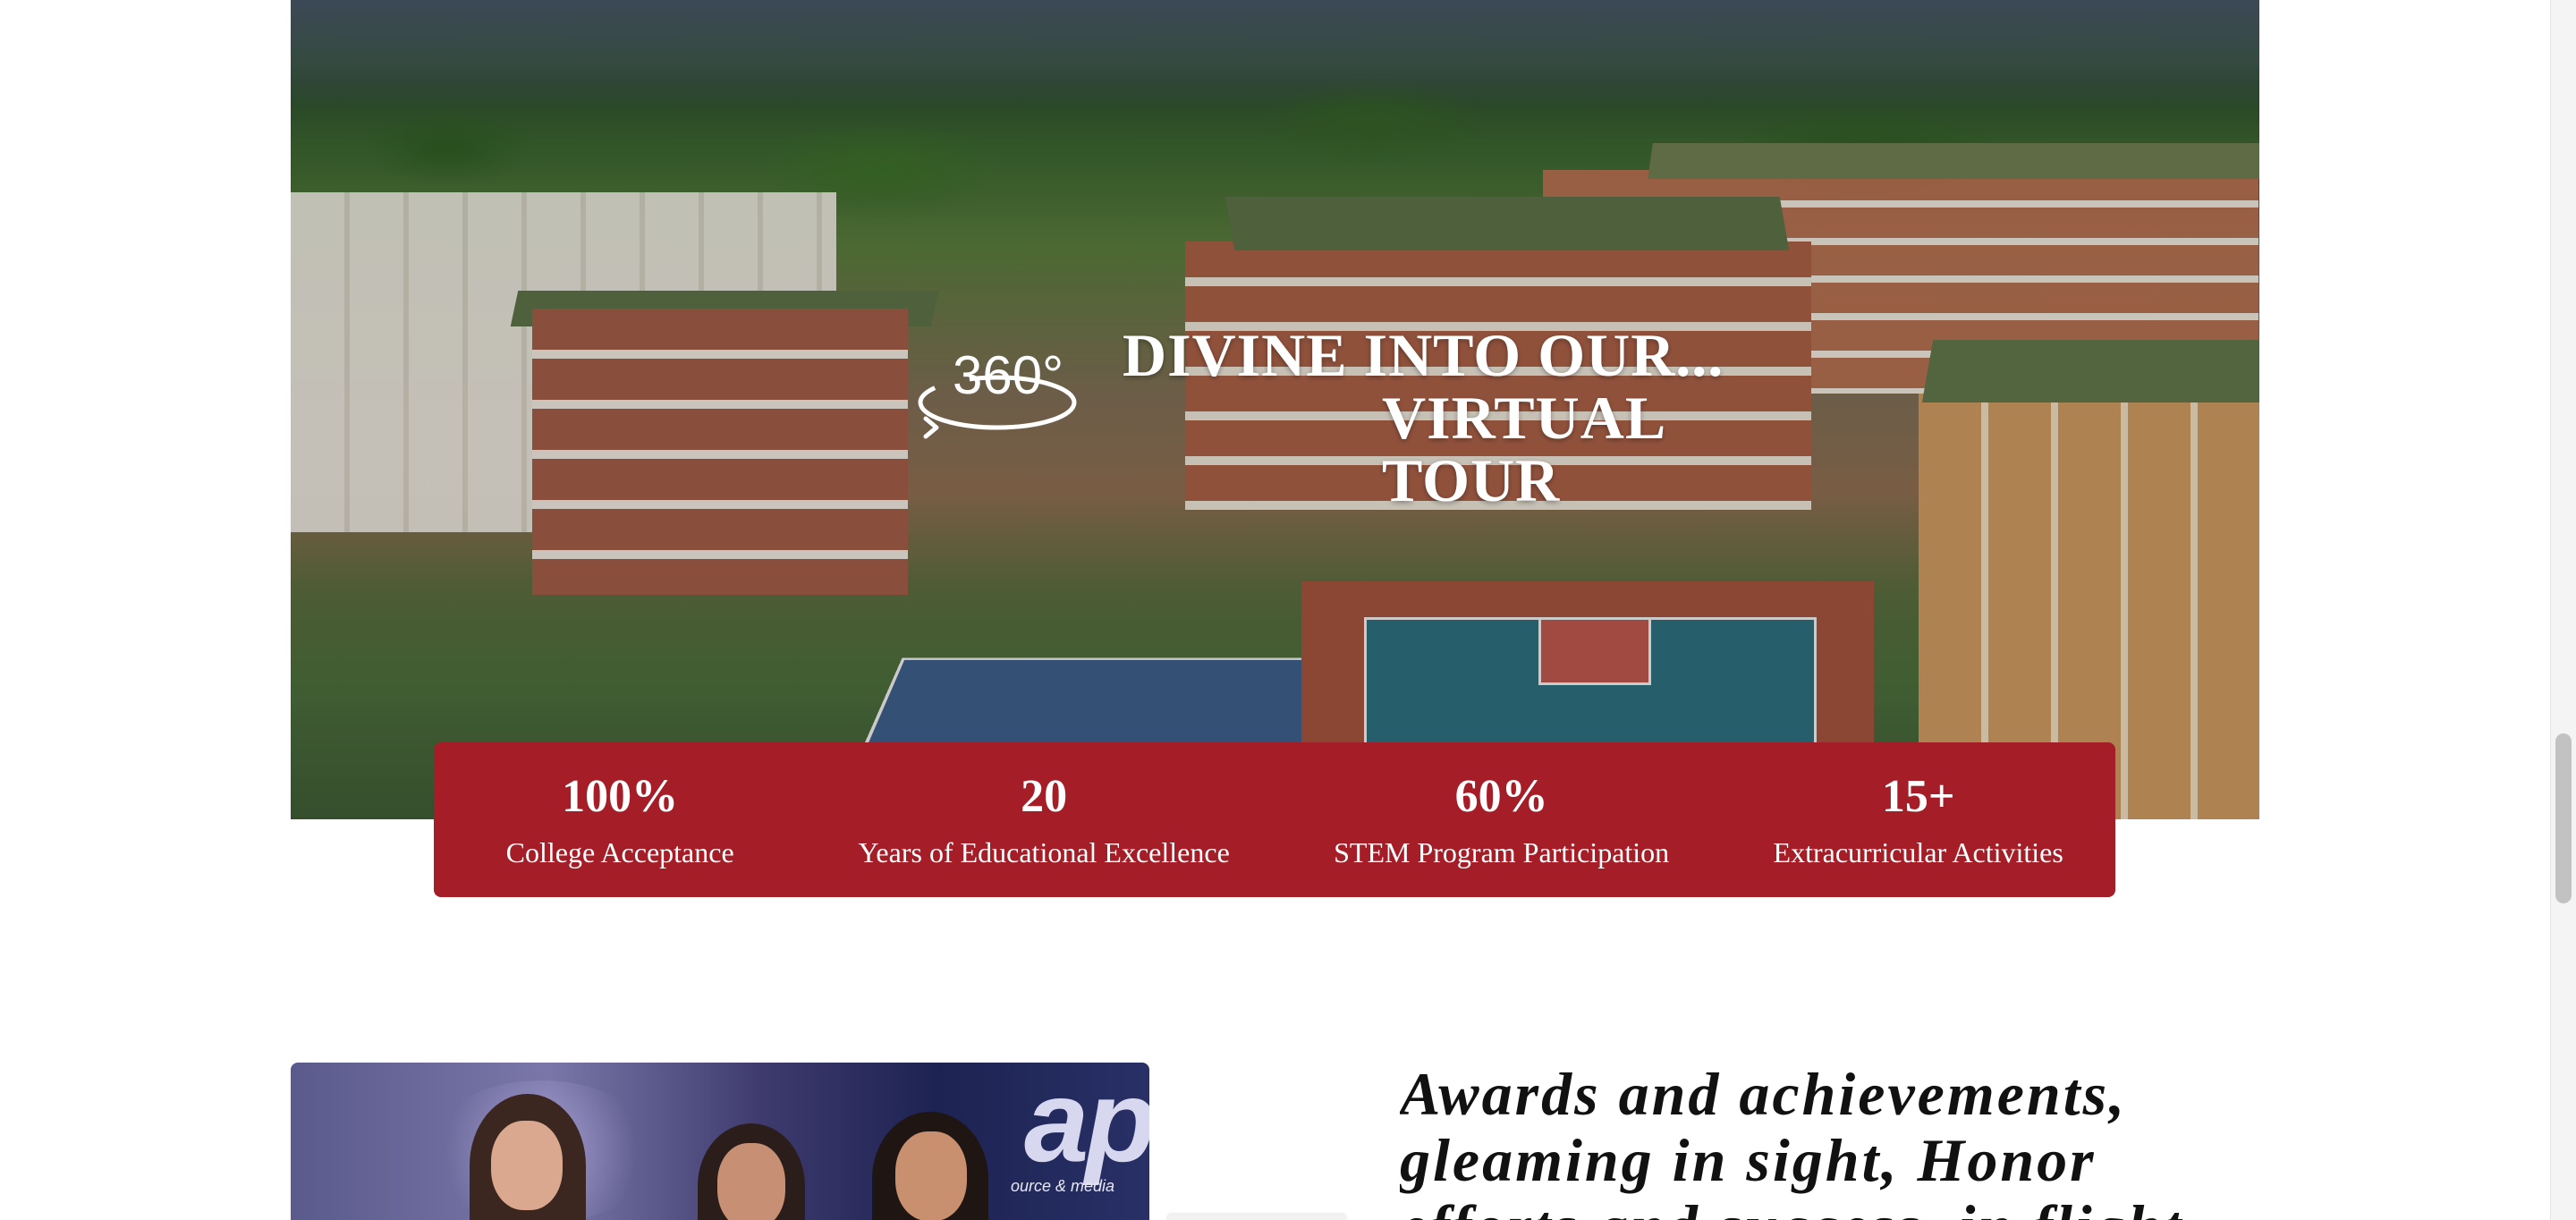 Image resolution: width=2576 pixels, height=1220 pixels. I want to click on stat-stem-participation: 60% STEM Program Participation, so click(1501, 820).